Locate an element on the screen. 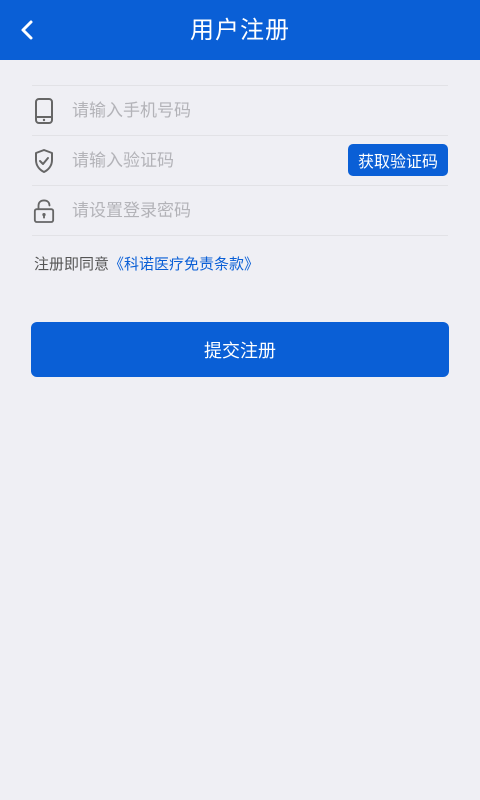  agreement-text: 注册即同意《科诺医疗免责条款》 is located at coordinates (146, 263).